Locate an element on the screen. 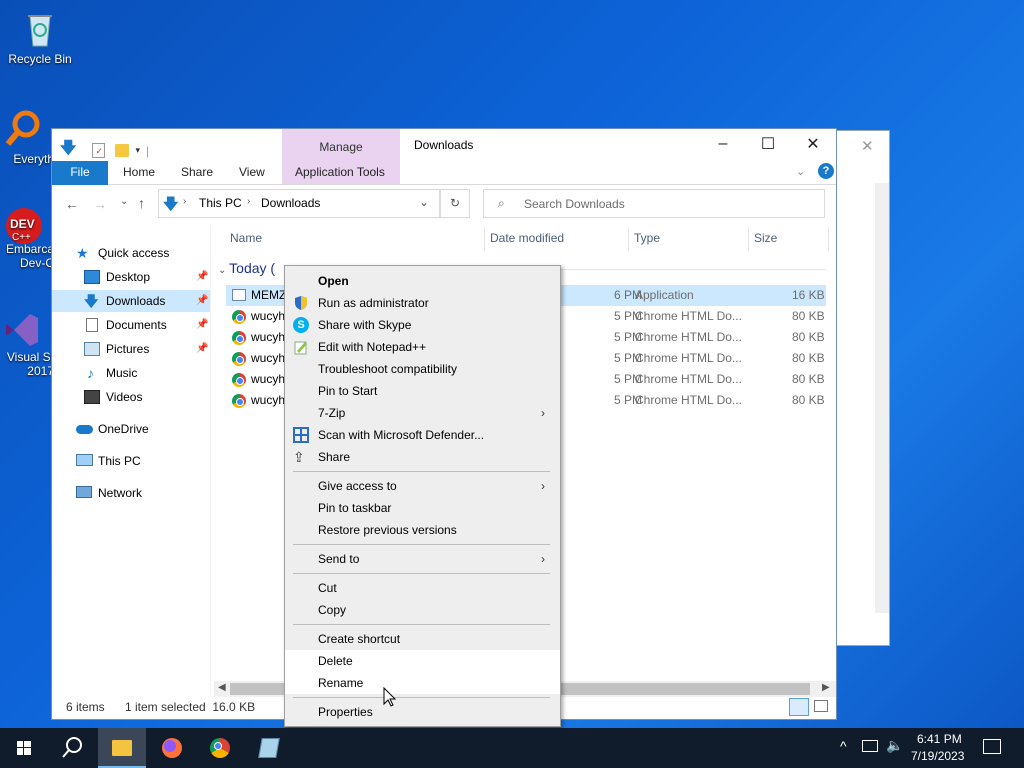 The image size is (1024, 768). menu-item-create-shortcut: Create shortcut is located at coordinates (422, 639).